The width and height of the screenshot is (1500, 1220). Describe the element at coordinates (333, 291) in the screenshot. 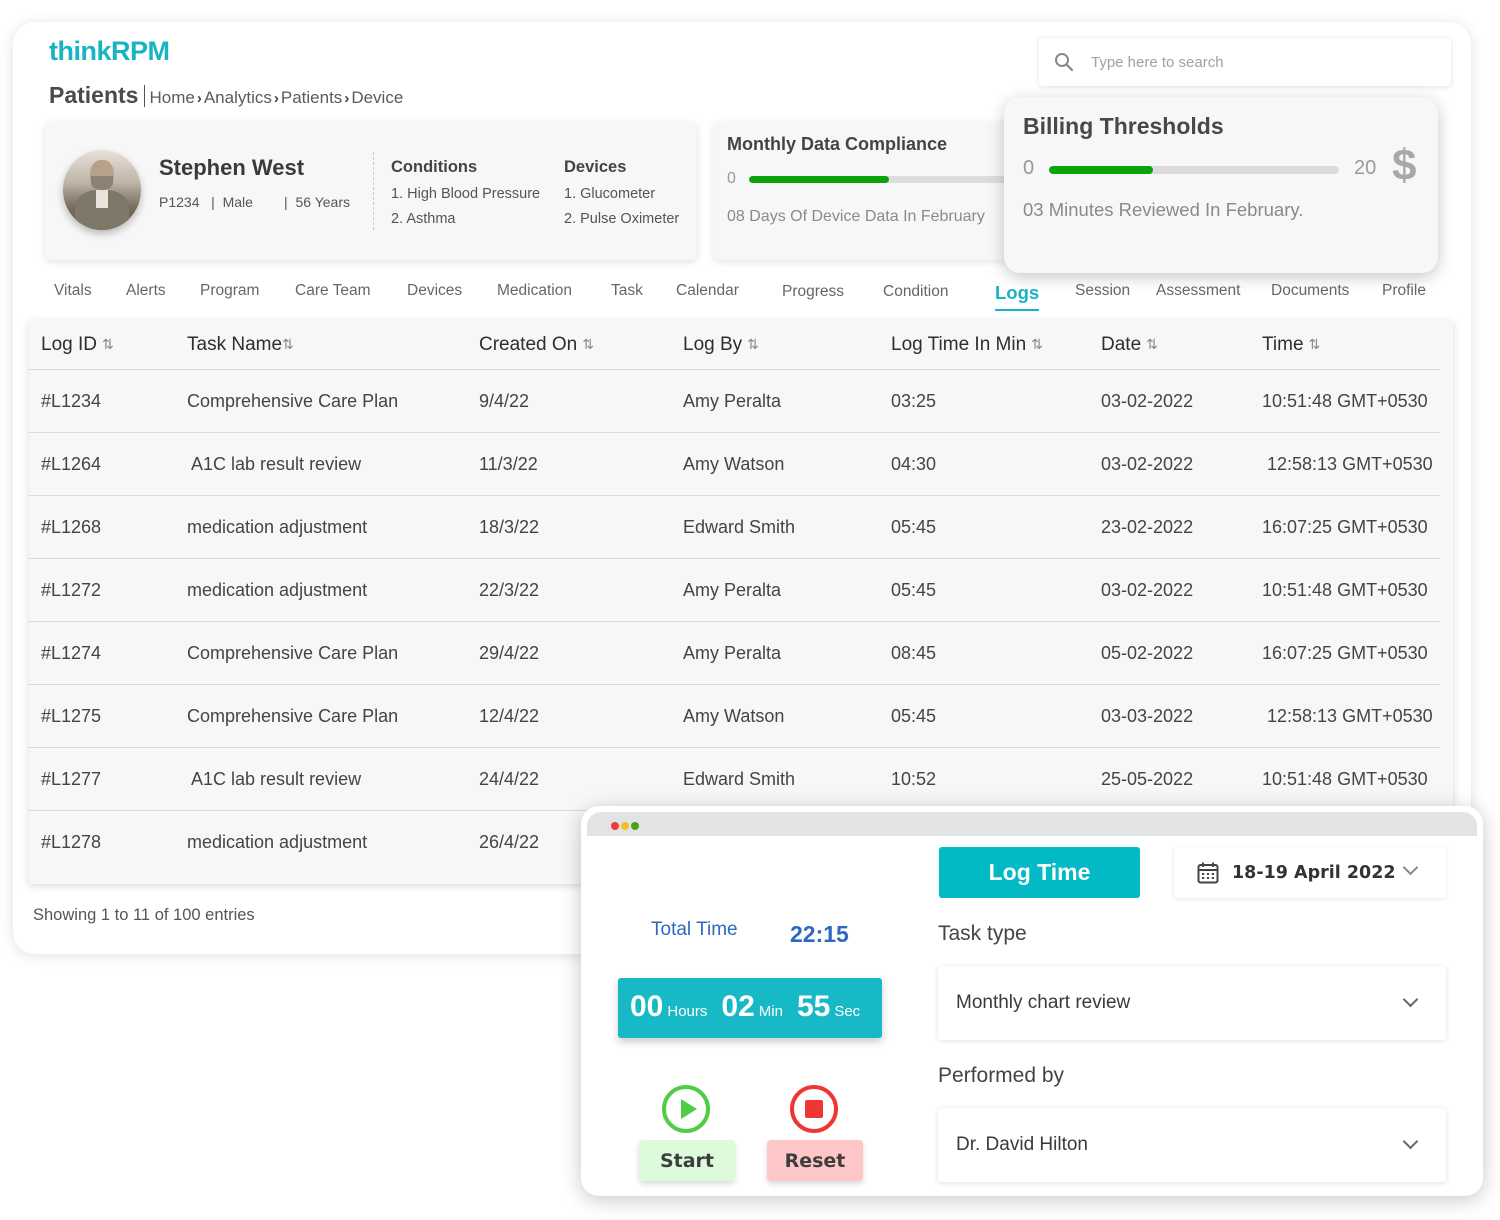

I see `tab-care-team: Care Team` at that location.